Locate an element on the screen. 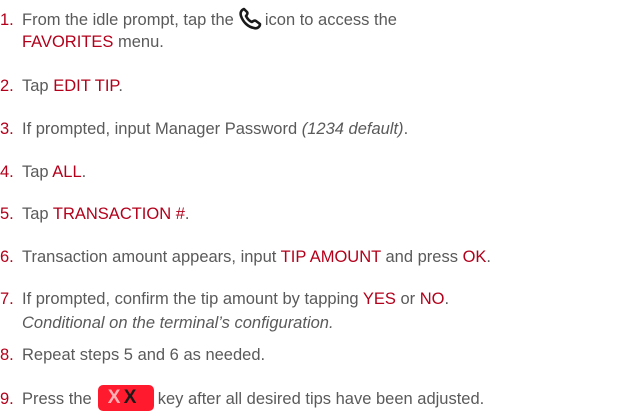 The width and height of the screenshot is (644, 415). no-label: NO is located at coordinates (432, 299).